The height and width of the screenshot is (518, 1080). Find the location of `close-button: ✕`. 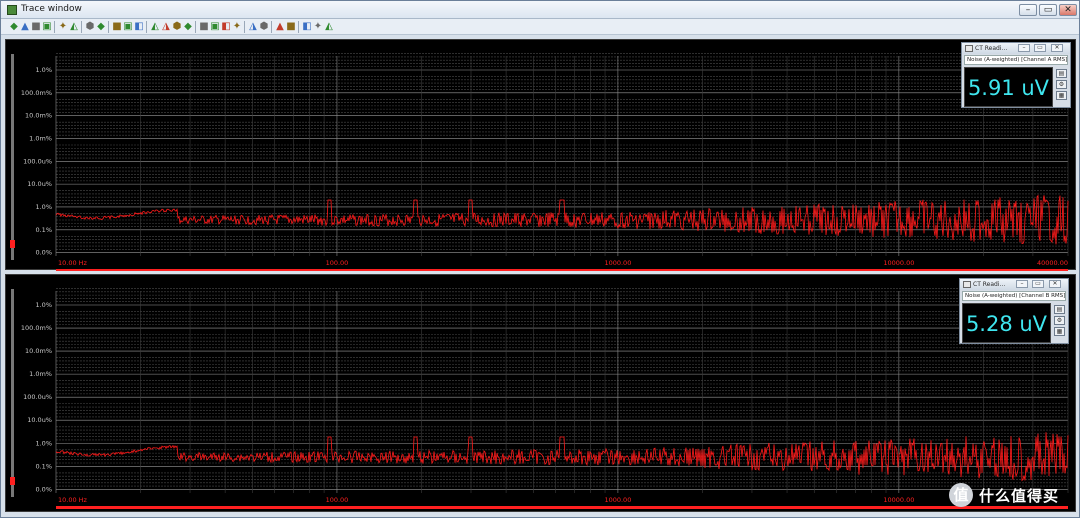

close-button: ✕ is located at coordinates (1068, 10).